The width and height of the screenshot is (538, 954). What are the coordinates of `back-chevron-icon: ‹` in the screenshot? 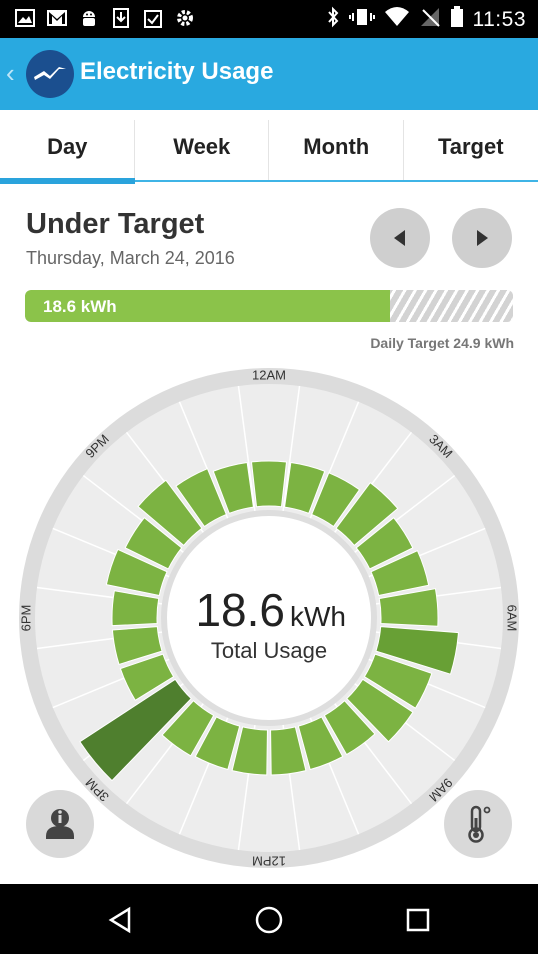 It's located at (10, 73).